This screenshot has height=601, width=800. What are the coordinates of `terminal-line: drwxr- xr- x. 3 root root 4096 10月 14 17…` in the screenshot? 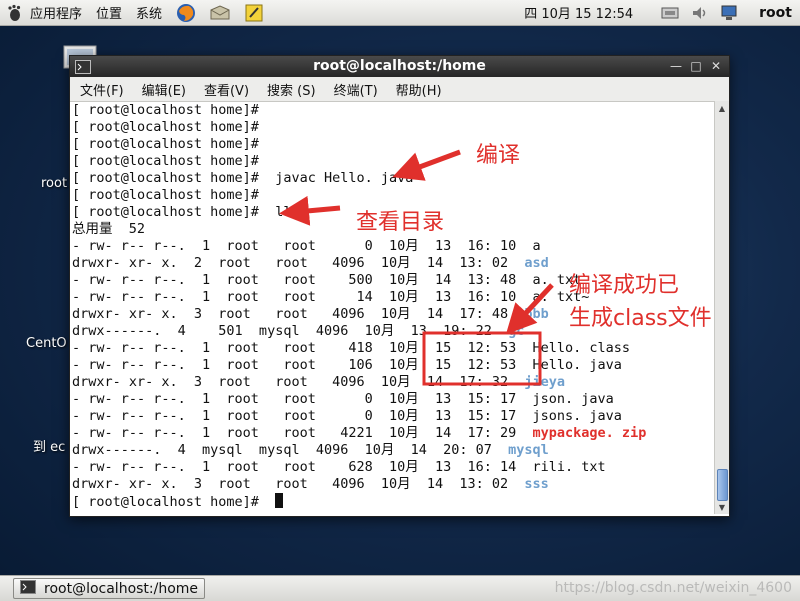 It's located at (393, 382).